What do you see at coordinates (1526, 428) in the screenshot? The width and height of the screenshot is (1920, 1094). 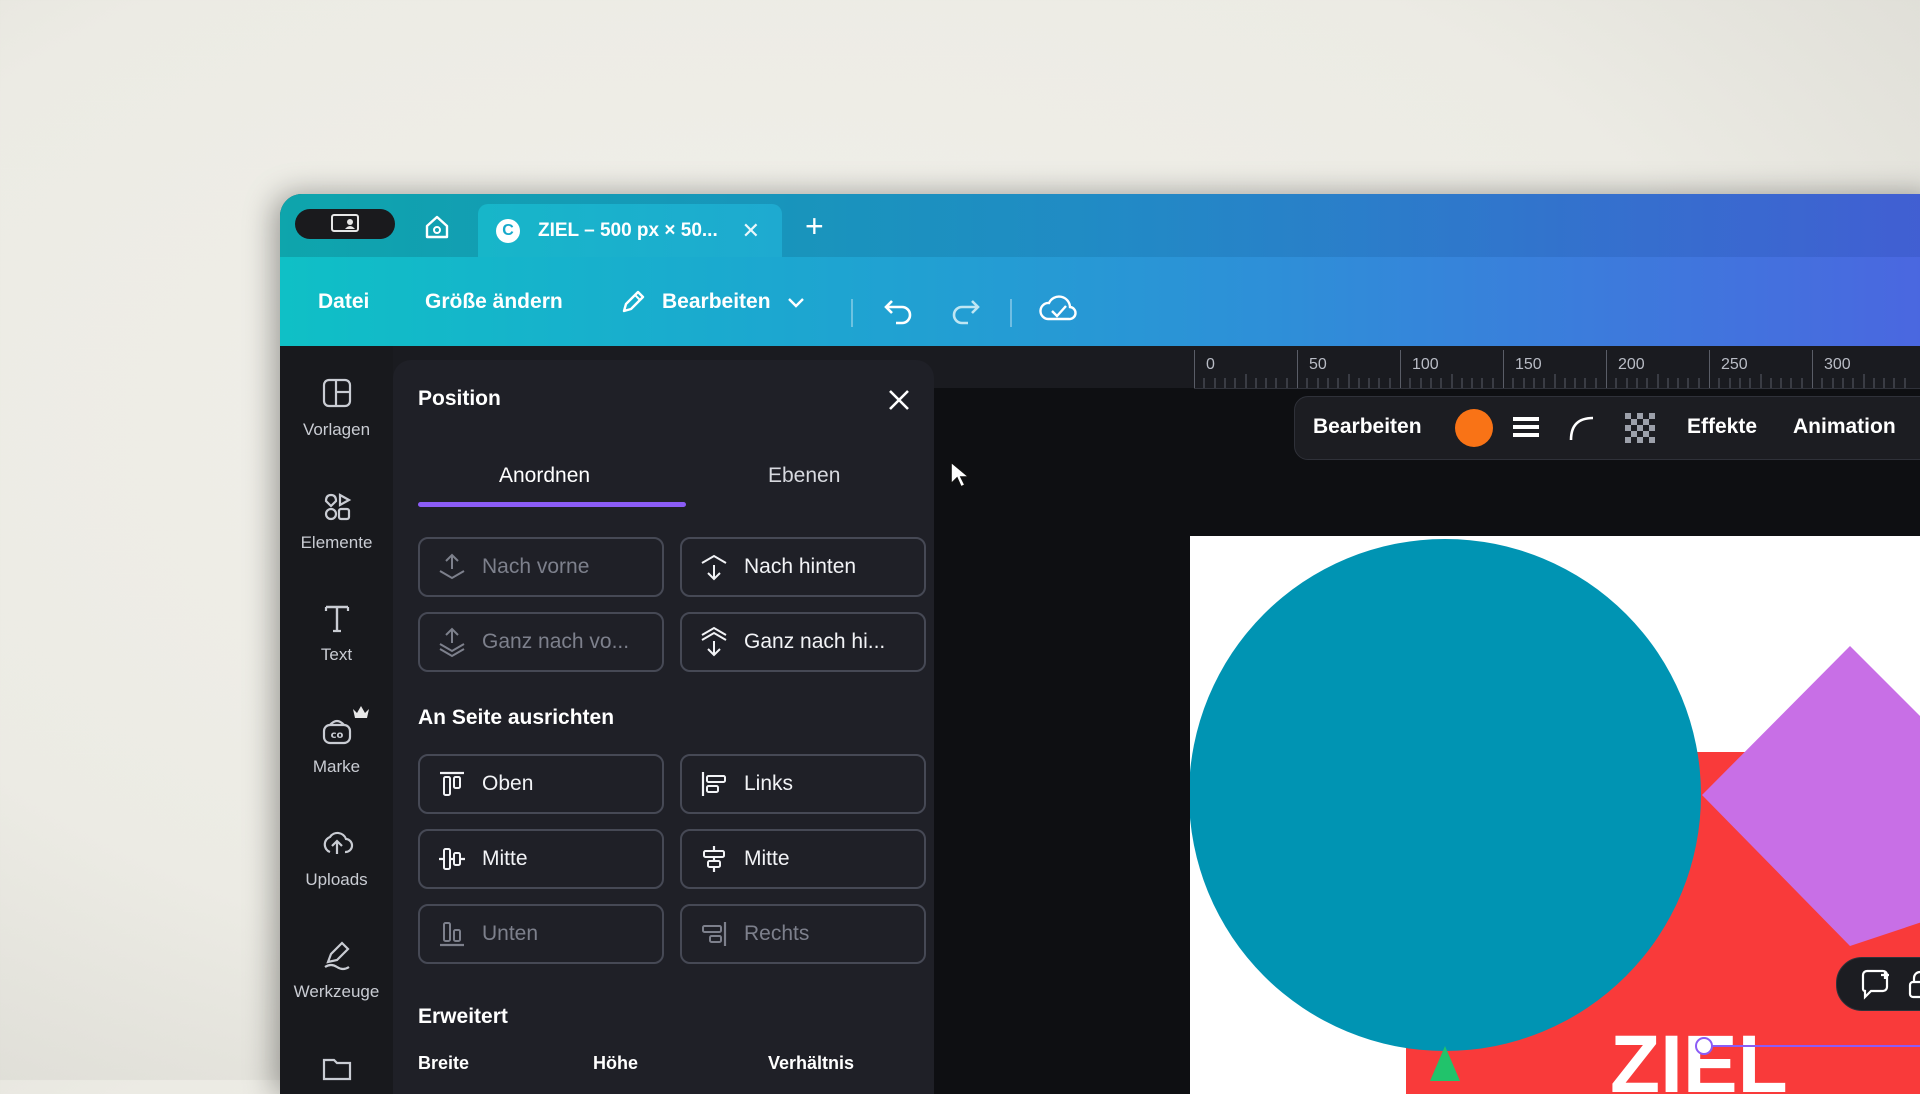 I see `border-style-icon` at bounding box center [1526, 428].